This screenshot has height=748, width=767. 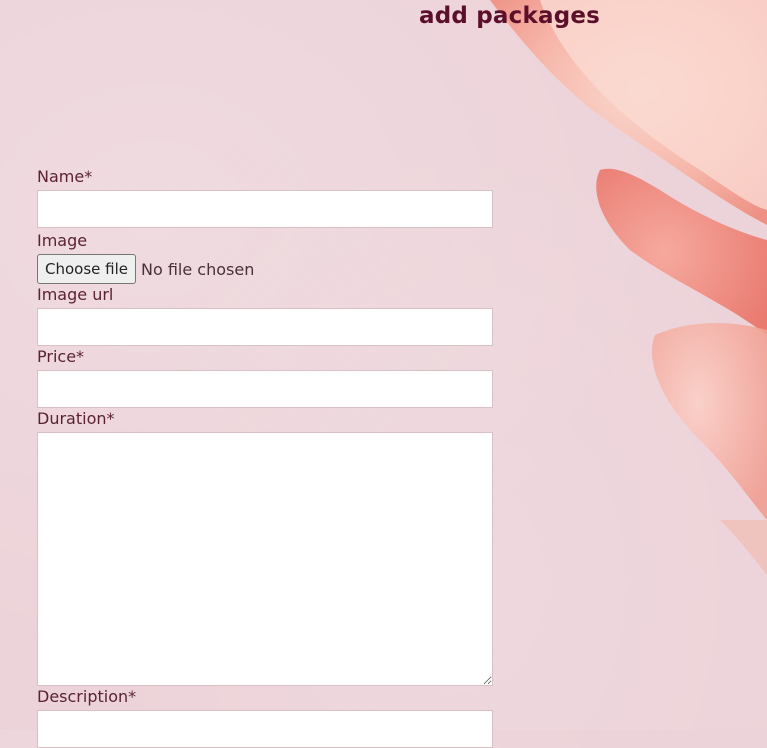 What do you see at coordinates (265, 269) in the screenshot?
I see `image-file-picker: Choose file No file chosen` at bounding box center [265, 269].